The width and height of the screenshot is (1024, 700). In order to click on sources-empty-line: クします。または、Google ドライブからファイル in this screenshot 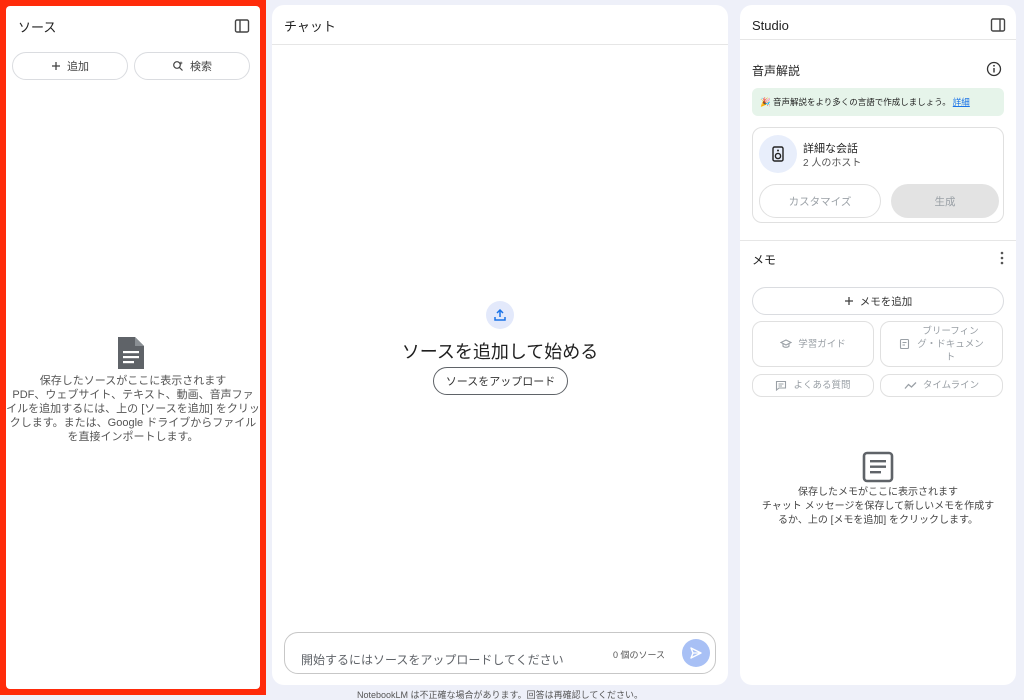, I will do `click(133, 423)`.